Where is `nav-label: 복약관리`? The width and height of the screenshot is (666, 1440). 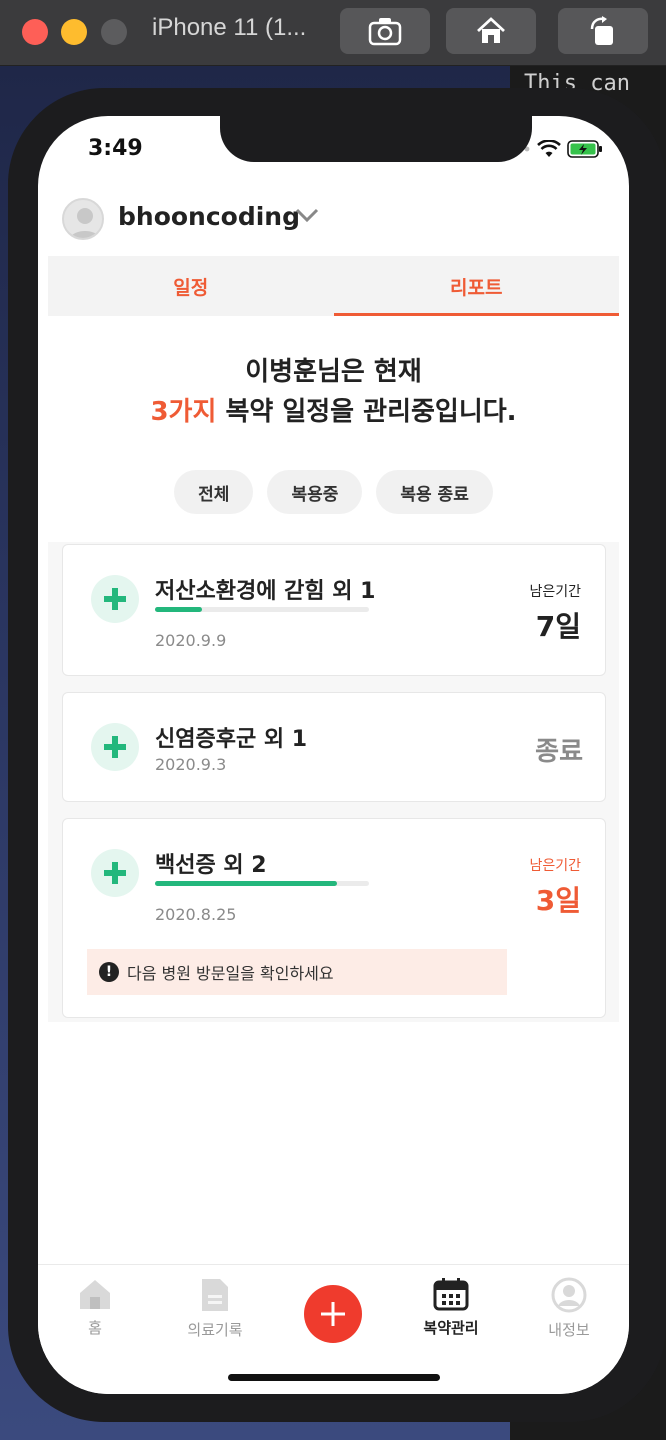 nav-label: 복약관리 is located at coordinates (451, 1328).